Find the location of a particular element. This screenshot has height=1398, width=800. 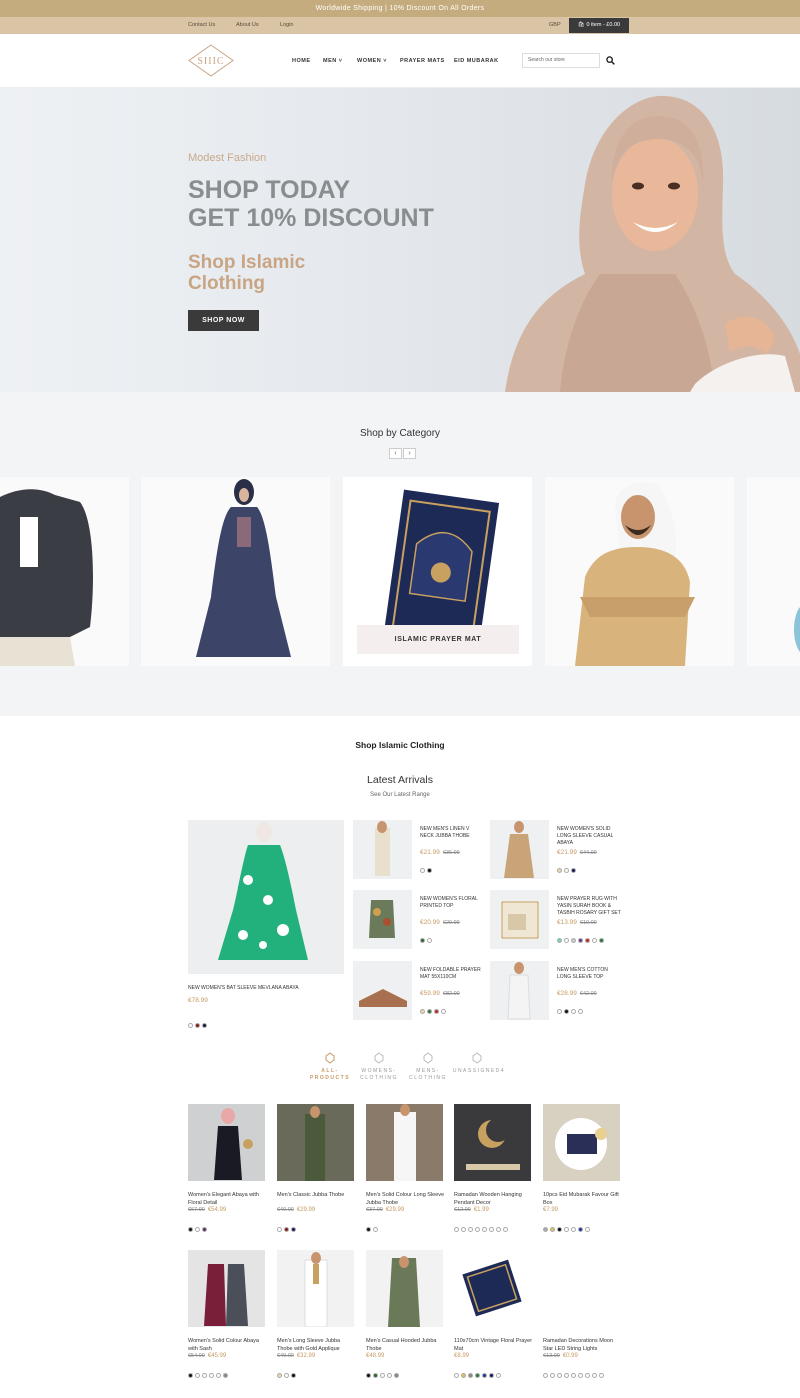

product-name: Women's Elegant Abaya with Floral Detail is located at coordinates (228, 1199).